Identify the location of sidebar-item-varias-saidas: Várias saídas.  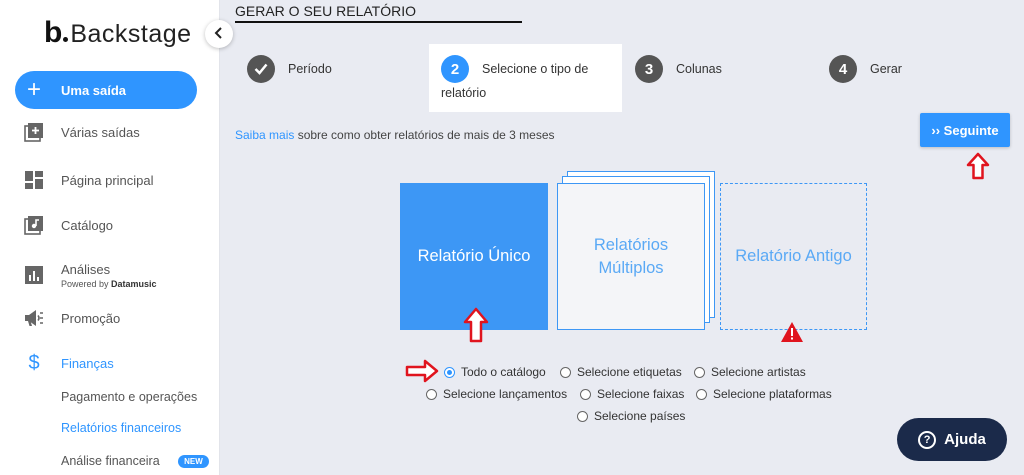
(106, 132).